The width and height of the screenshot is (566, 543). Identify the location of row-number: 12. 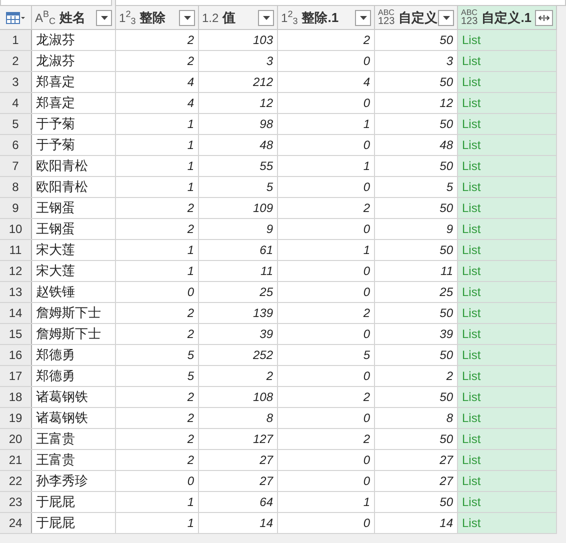
(16, 271).